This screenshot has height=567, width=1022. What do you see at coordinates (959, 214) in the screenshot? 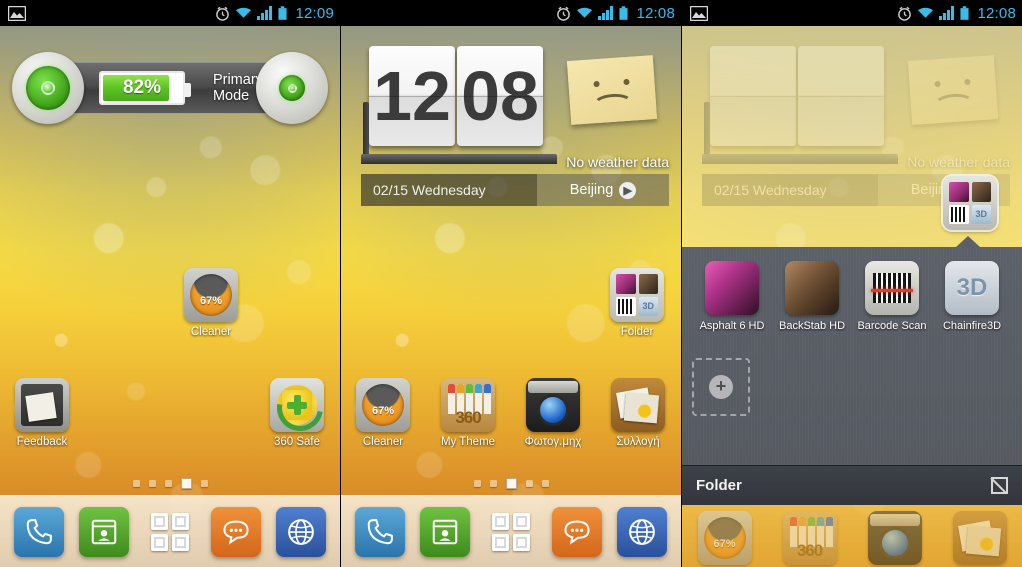
I see `folder-mini-barcode` at bounding box center [959, 214].